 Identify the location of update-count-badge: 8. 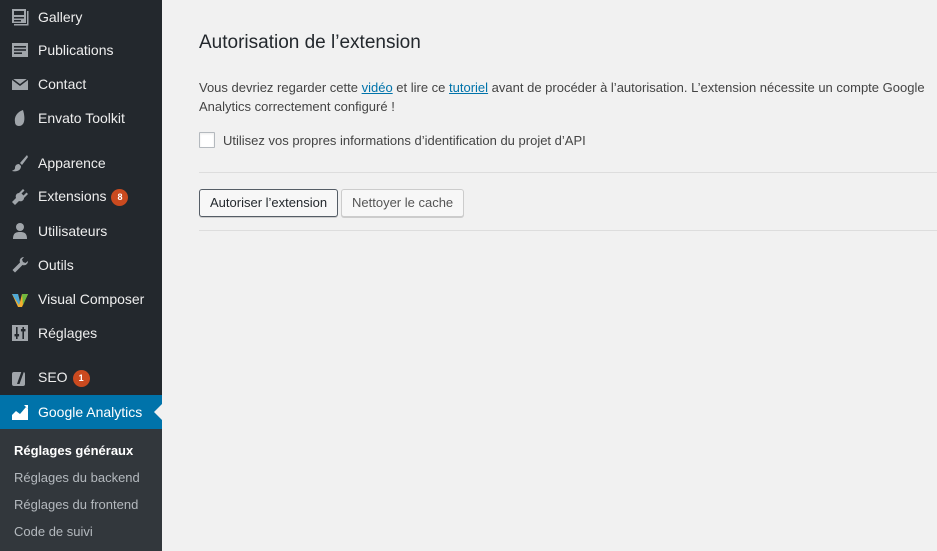
(120, 197).